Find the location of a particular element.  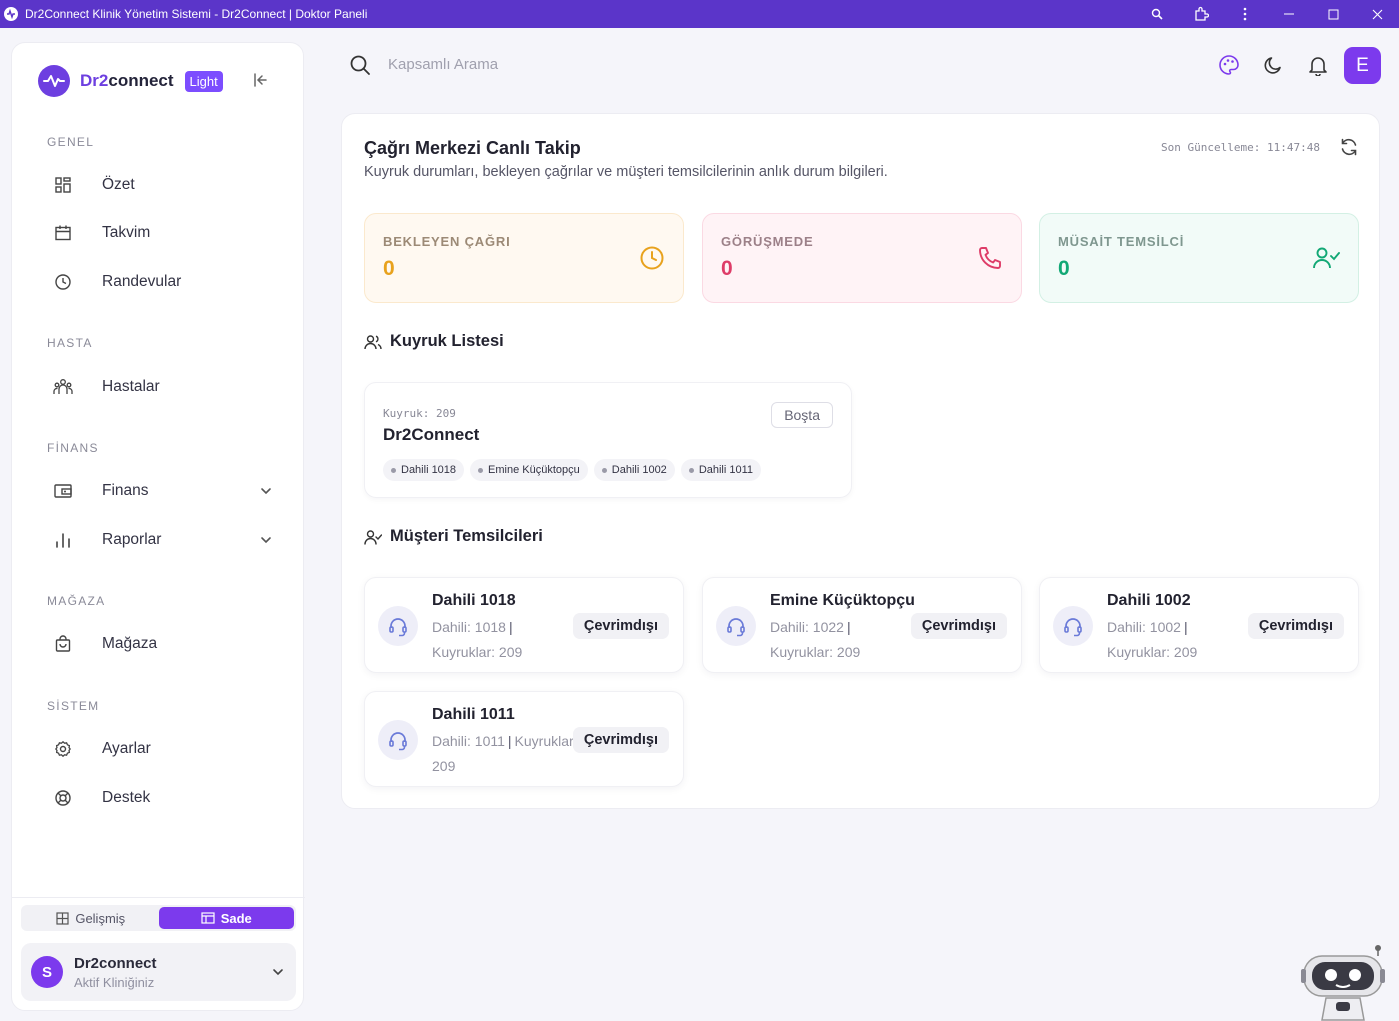

brand: Dr2connect Light is located at coordinates (130, 81).